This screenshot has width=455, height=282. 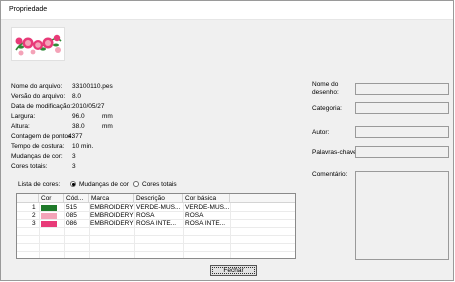 I want to click on prop-label: Nome do arquivo:, so click(x=37, y=86).